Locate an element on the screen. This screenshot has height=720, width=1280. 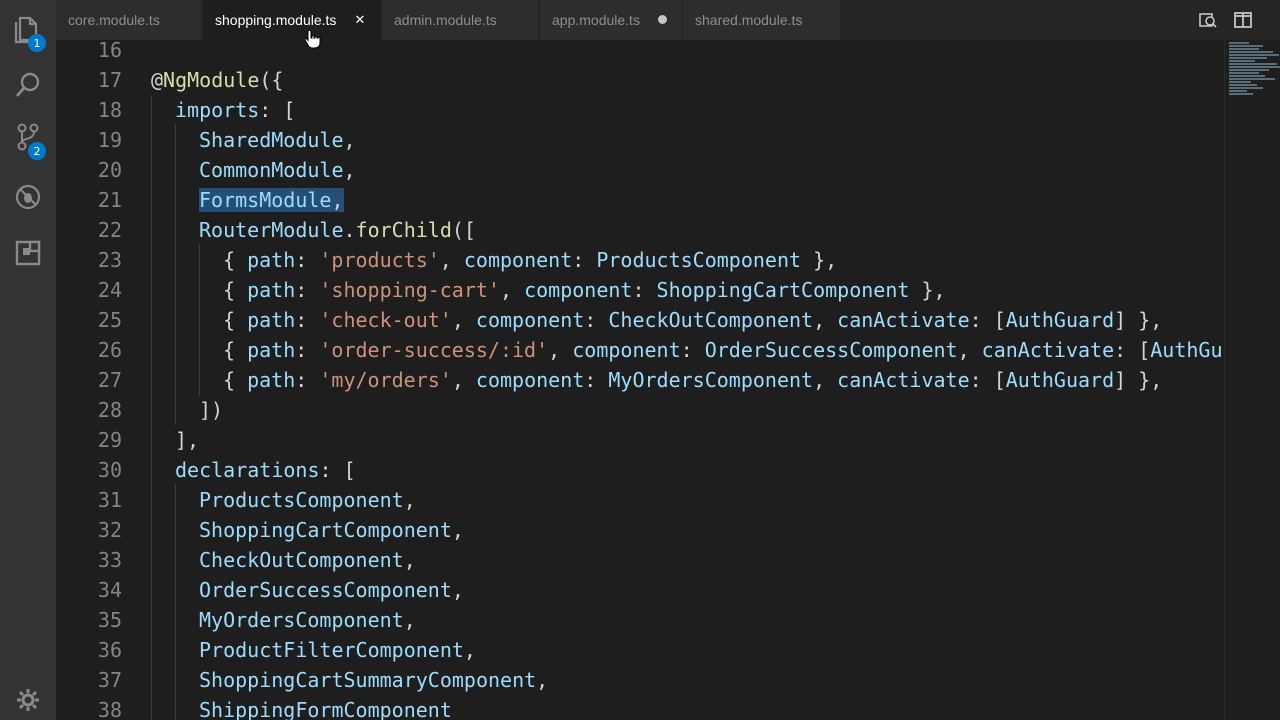
activity-explorer: 1 is located at coordinates (28, 29).